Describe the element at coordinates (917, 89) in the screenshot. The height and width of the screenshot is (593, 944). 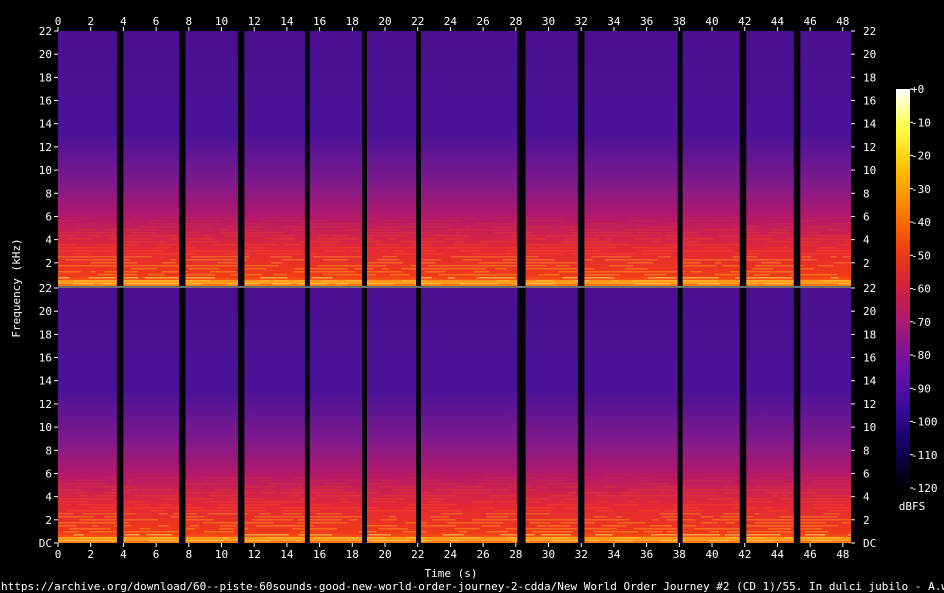
I see `colorbar-tick-label: +0` at that location.